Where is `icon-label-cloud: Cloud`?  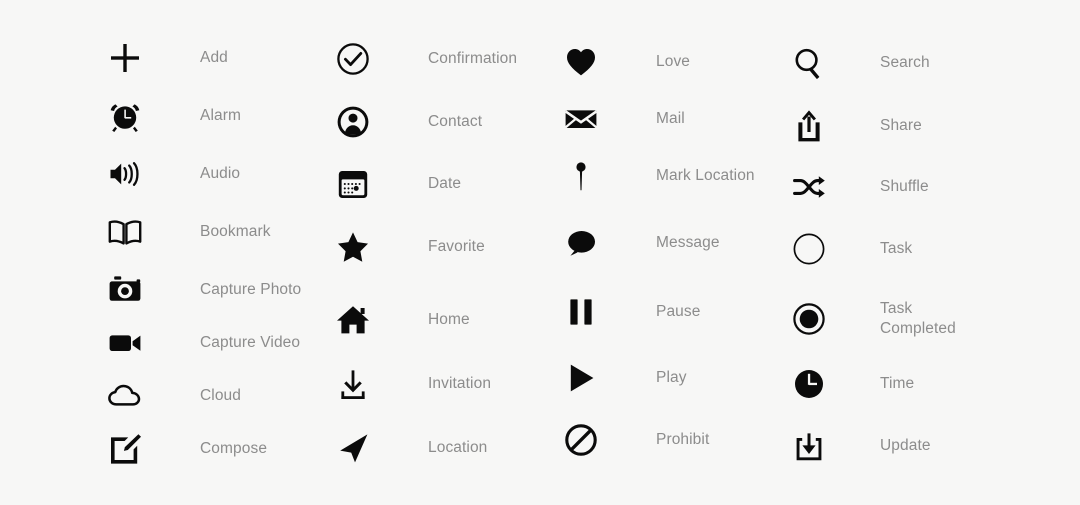 icon-label-cloud: Cloud is located at coordinates (220, 395).